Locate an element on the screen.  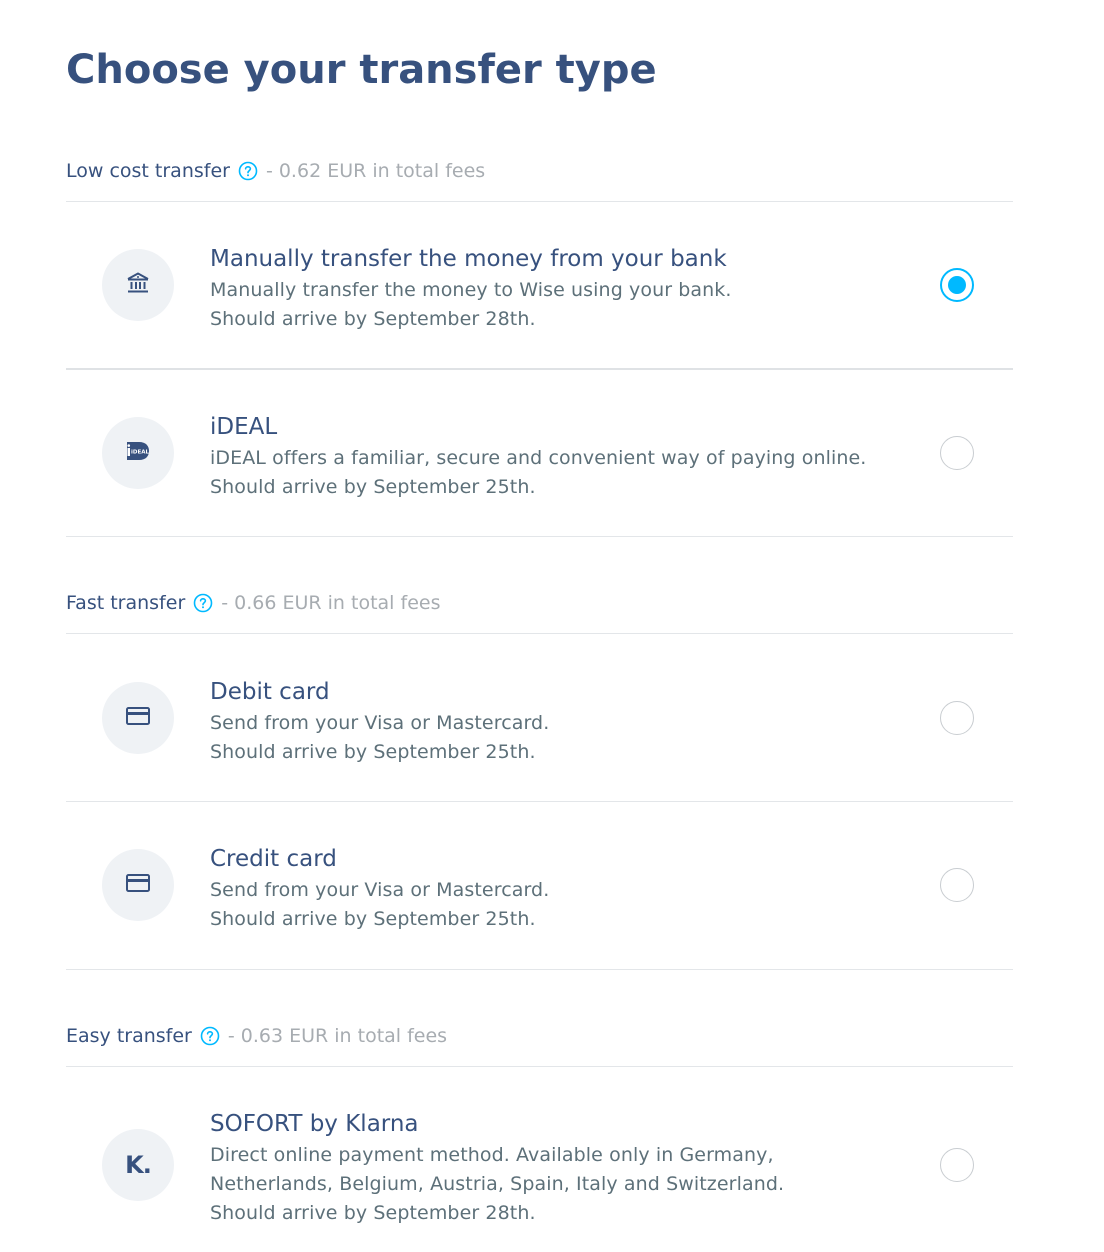
radio-selected is located at coordinates (957, 285).